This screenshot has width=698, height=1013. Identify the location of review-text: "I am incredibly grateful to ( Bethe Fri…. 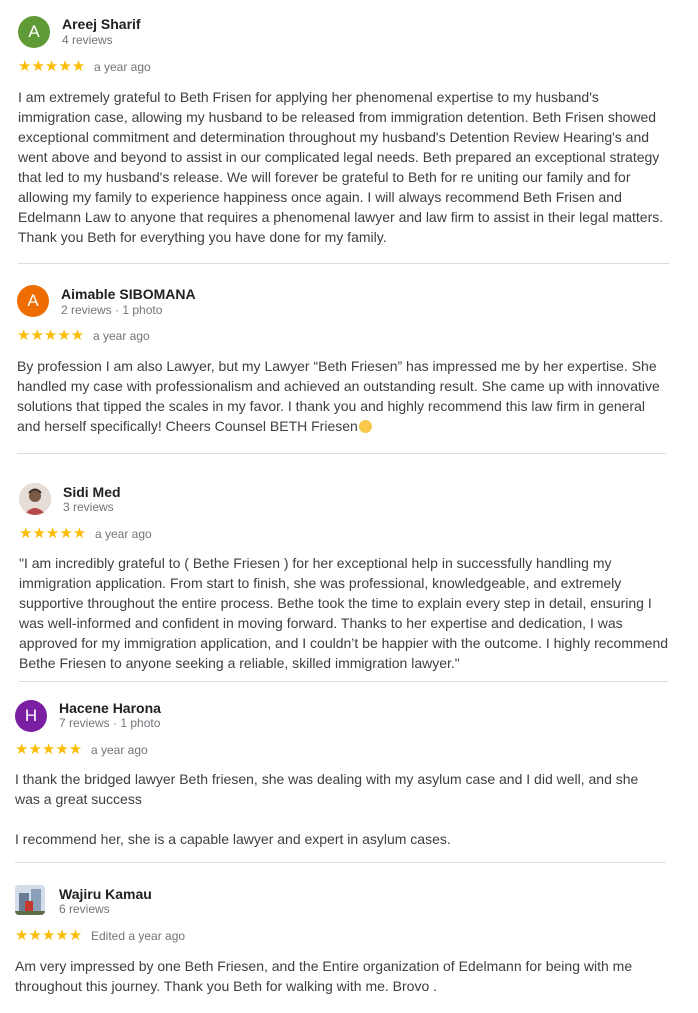
(345, 613).